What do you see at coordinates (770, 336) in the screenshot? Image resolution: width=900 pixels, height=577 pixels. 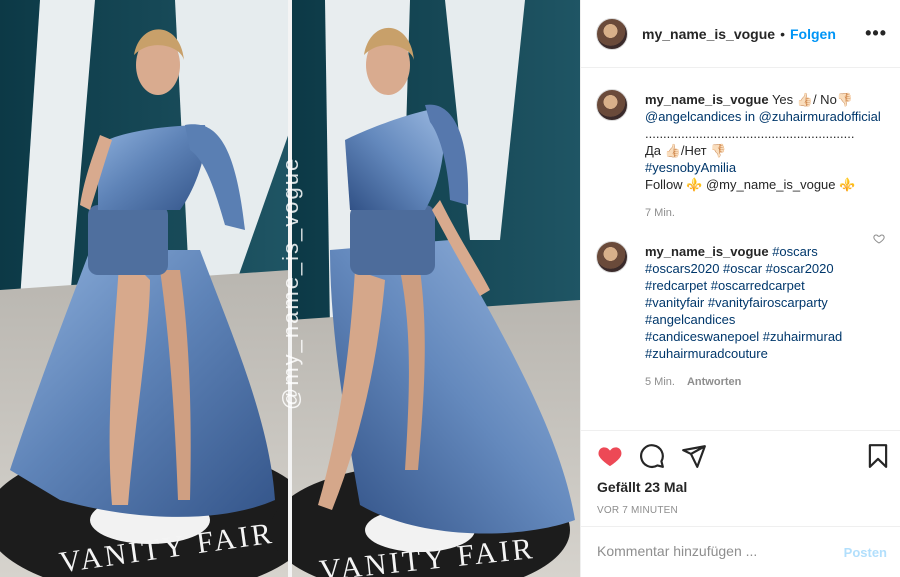 I see `comment-hashtags: #candiceswanepoel #zuhairmurad` at bounding box center [770, 336].